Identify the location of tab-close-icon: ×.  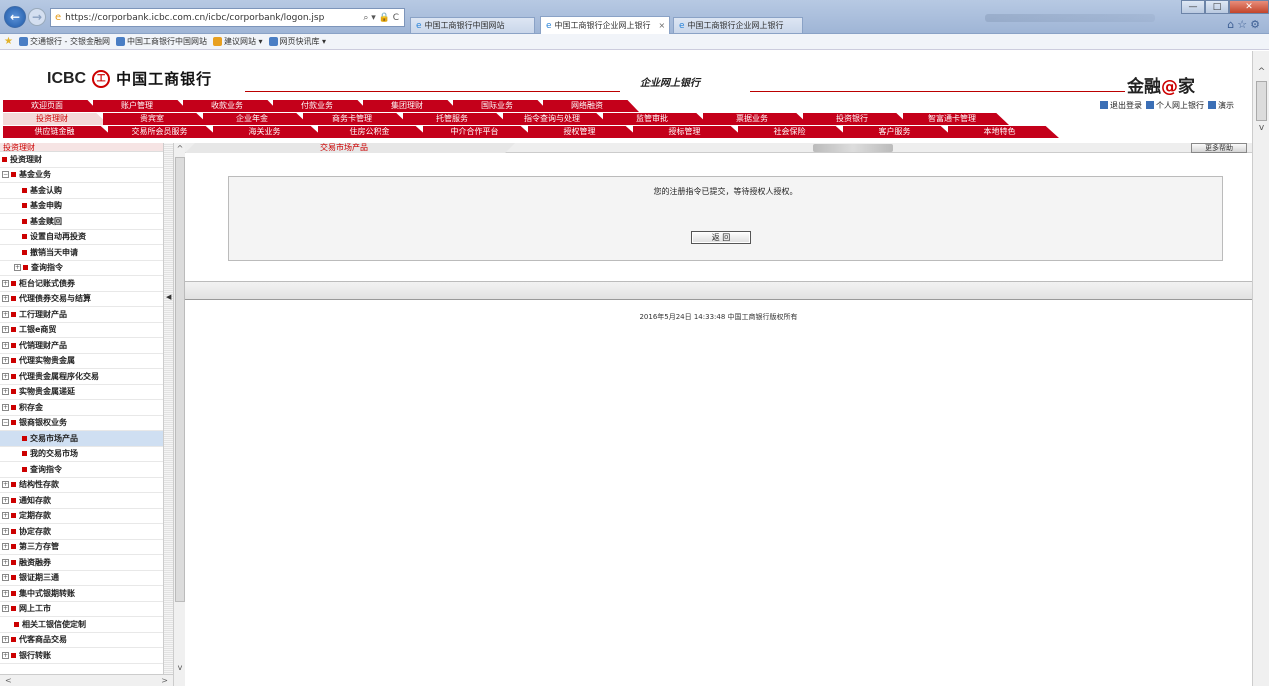
(662, 25).